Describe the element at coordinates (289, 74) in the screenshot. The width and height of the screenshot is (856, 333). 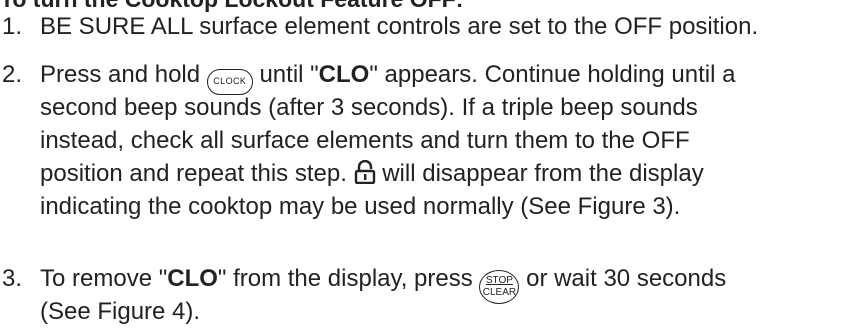
I see `text-segment: until "` at that location.